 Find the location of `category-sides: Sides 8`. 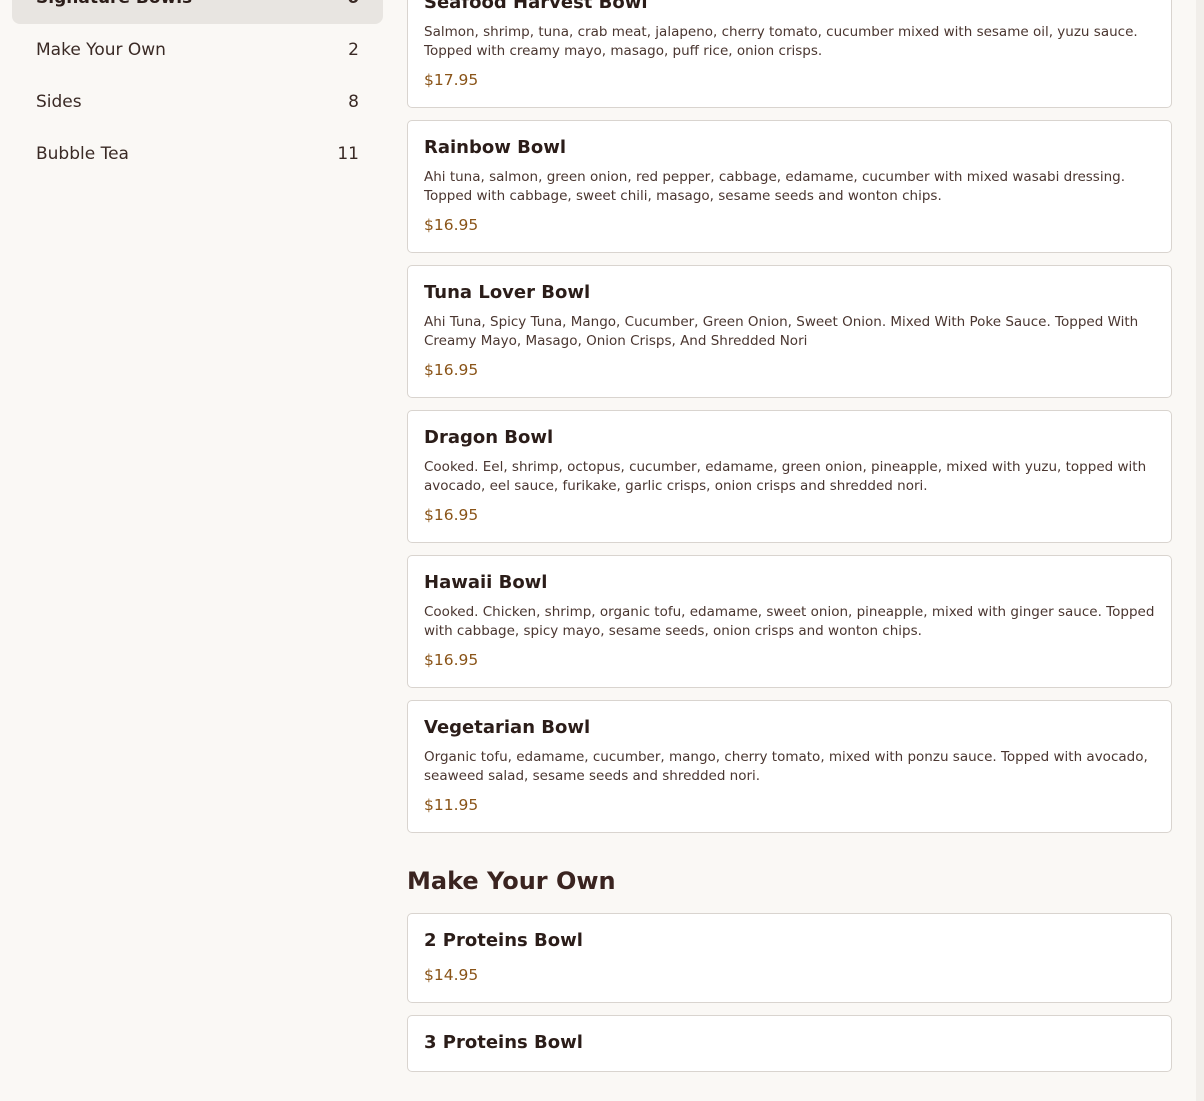

category-sides: Sides 8 is located at coordinates (197, 102).